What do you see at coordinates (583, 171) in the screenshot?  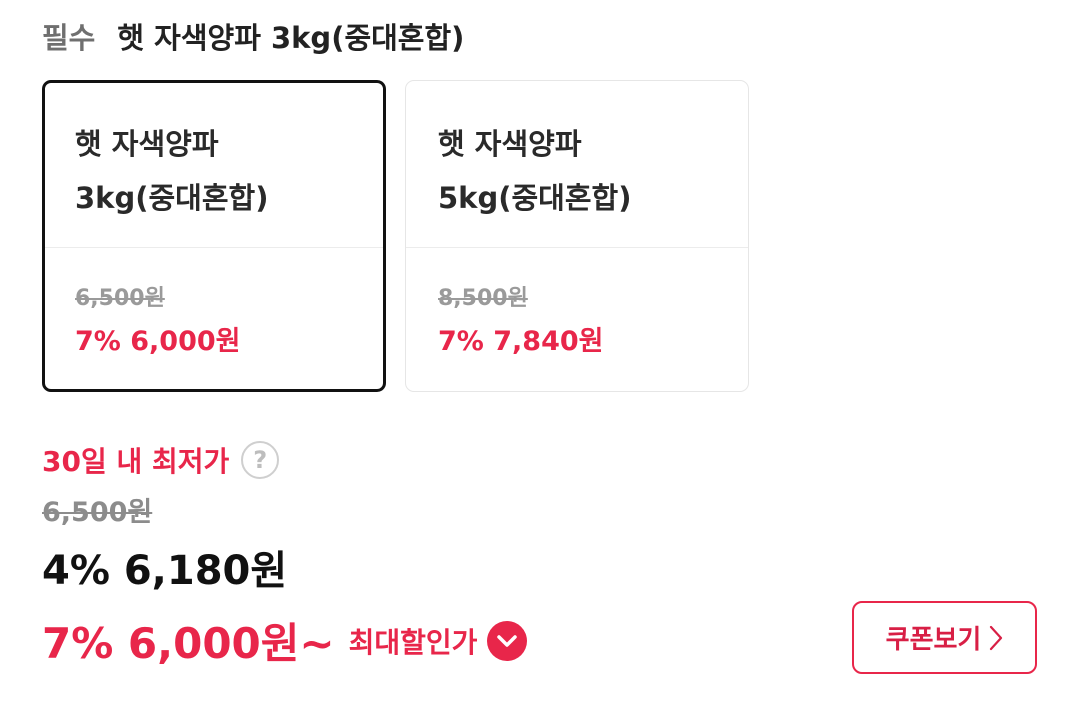 I see `option-name: 햇 자색양파 5kg(중대혼합)` at bounding box center [583, 171].